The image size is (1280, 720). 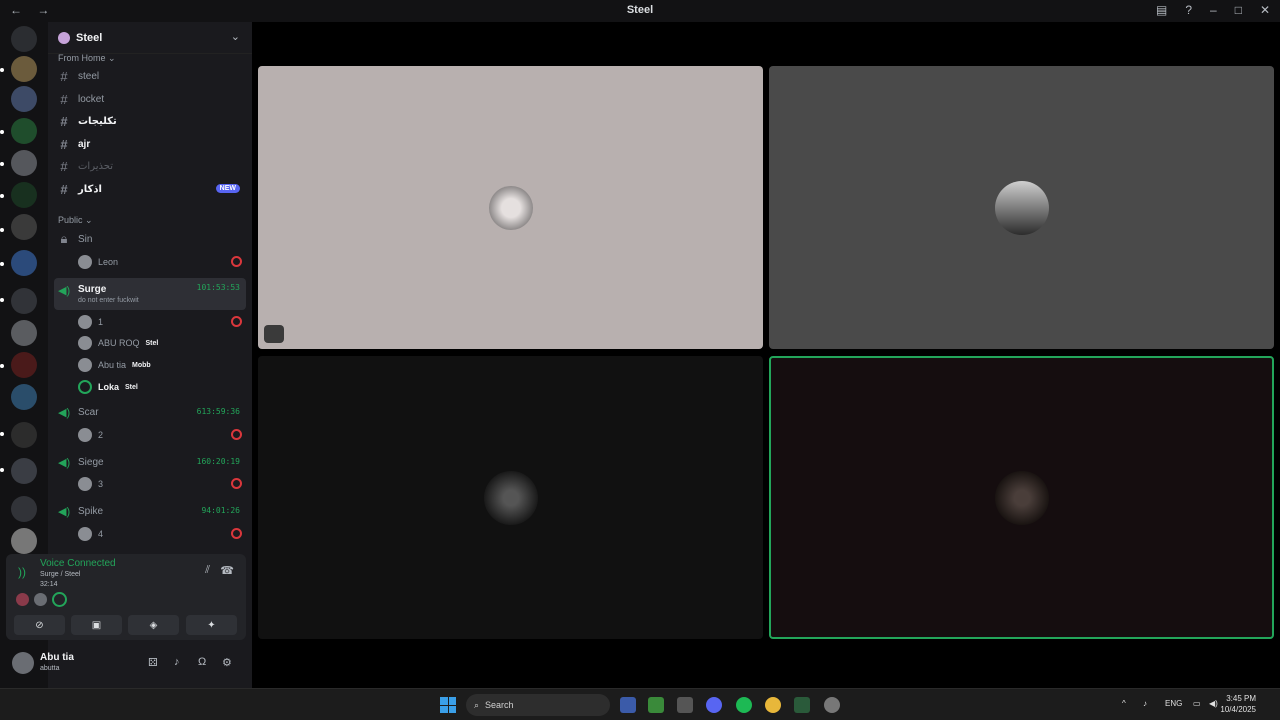 I want to click on guild-header: Steel ⌄, so click(x=150, y=38).